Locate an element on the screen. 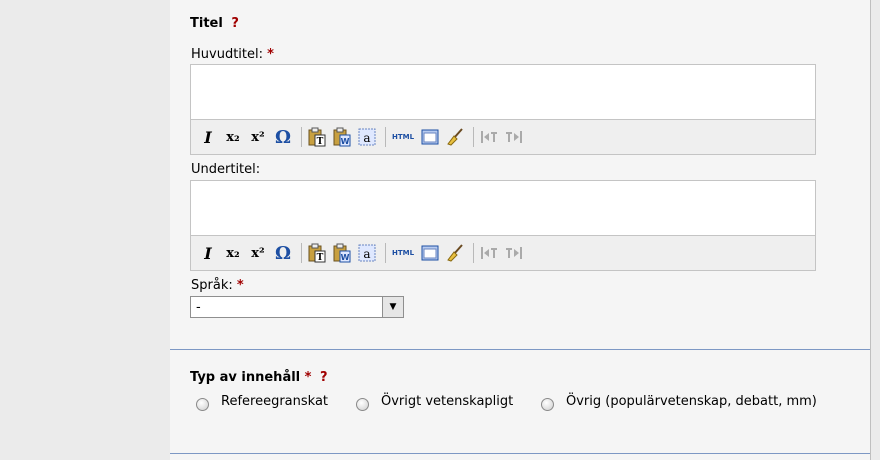 This screenshot has width=880, height=460. radio-ovrig-popularvetenskap: Övrig (populärvetenskap, debatt, mm) is located at coordinates (679, 401).